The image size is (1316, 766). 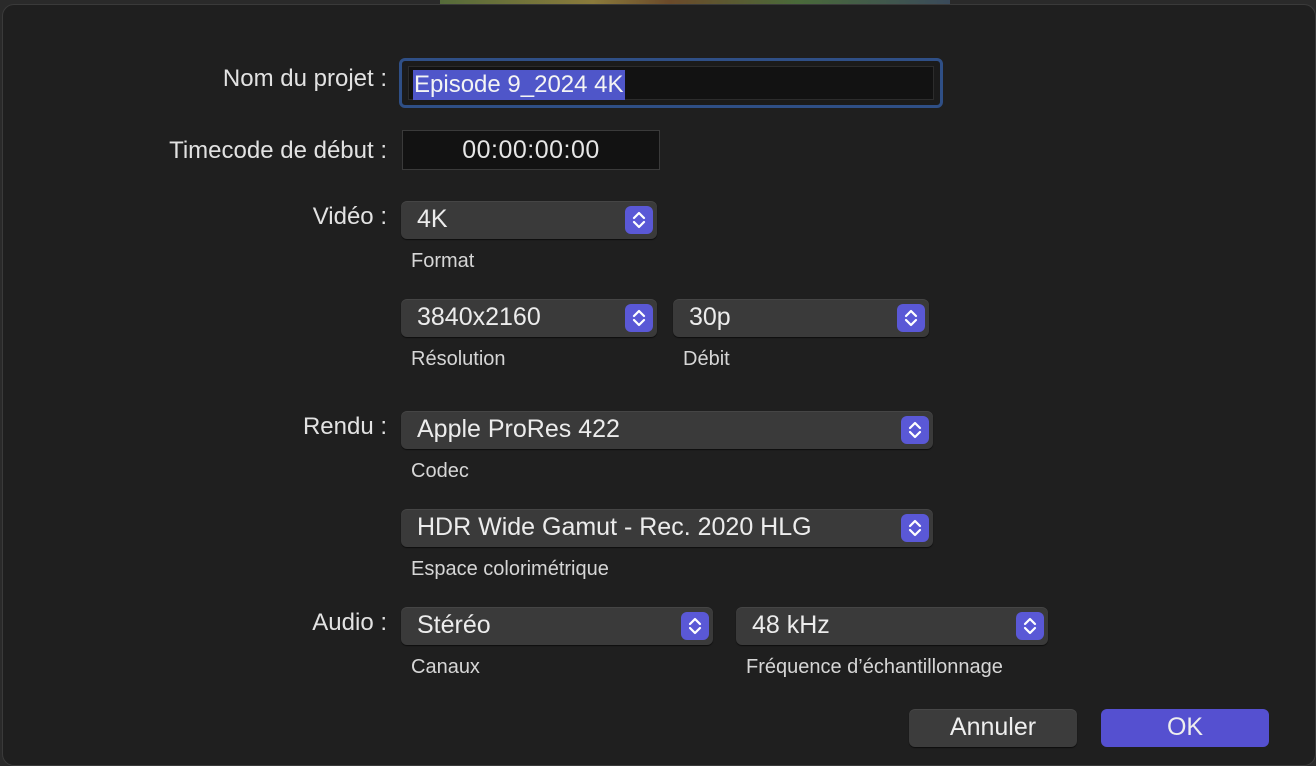 I want to click on resolution-popup: 3840x2160, so click(x=529, y=318).